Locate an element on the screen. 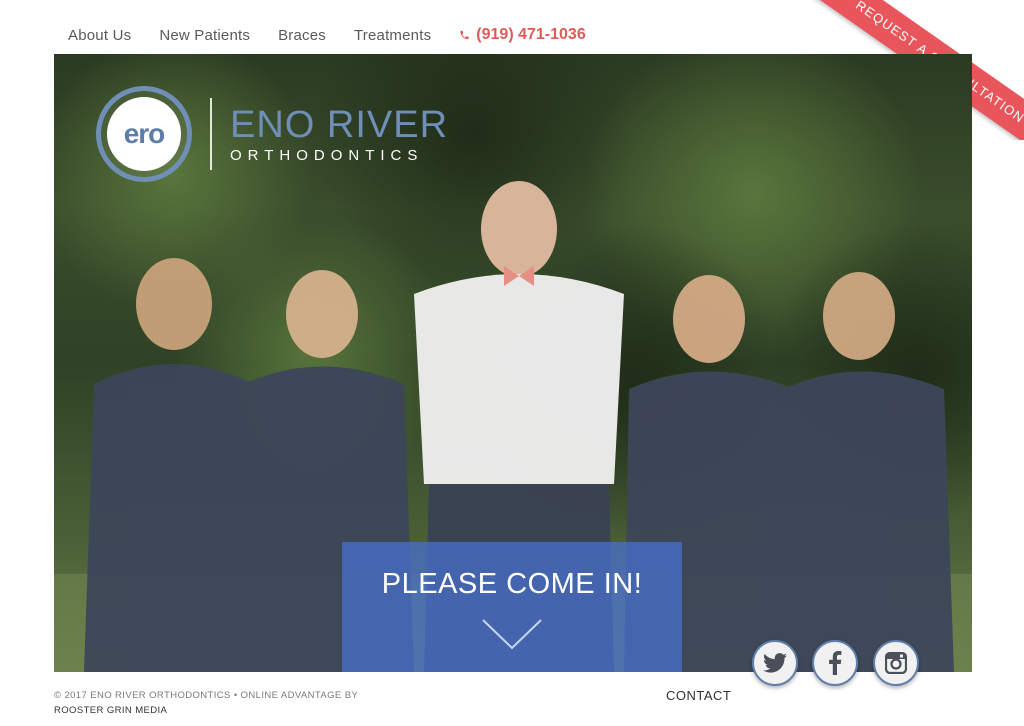 This screenshot has width=1024, height=726. logo-wordmark: ENO RIVER ORTHODONTICS is located at coordinates (339, 134).